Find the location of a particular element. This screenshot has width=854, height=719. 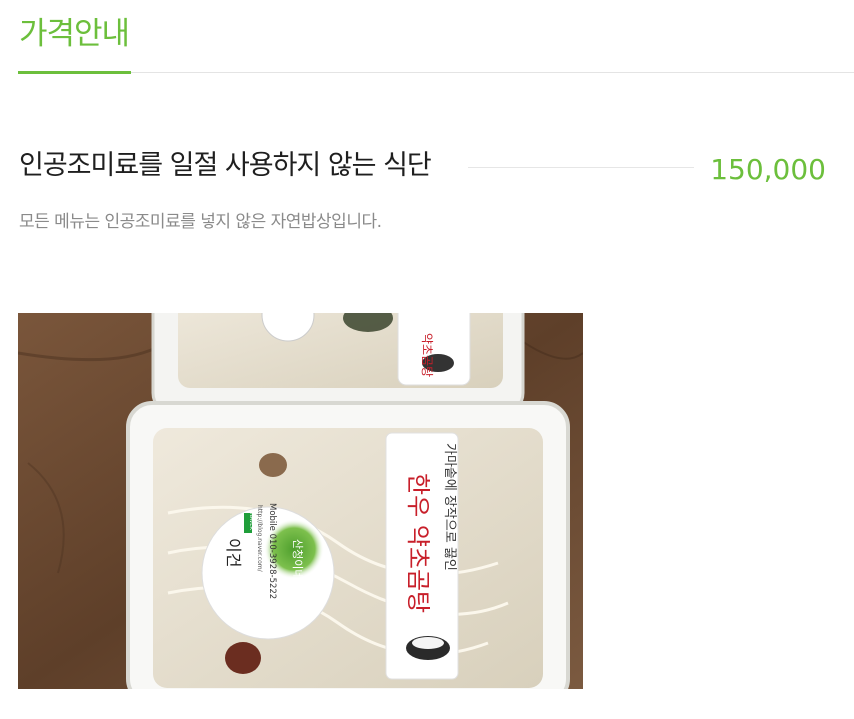

title-accent-bar is located at coordinates (74, 72).